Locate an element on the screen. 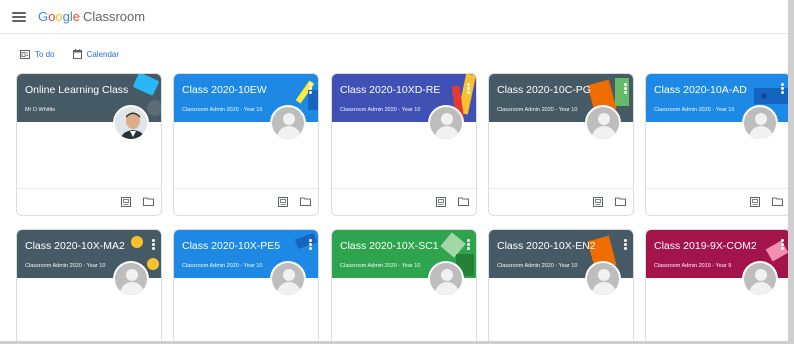 The image size is (794, 344). class-name: Class 2020-10EW is located at coordinates (224, 90).